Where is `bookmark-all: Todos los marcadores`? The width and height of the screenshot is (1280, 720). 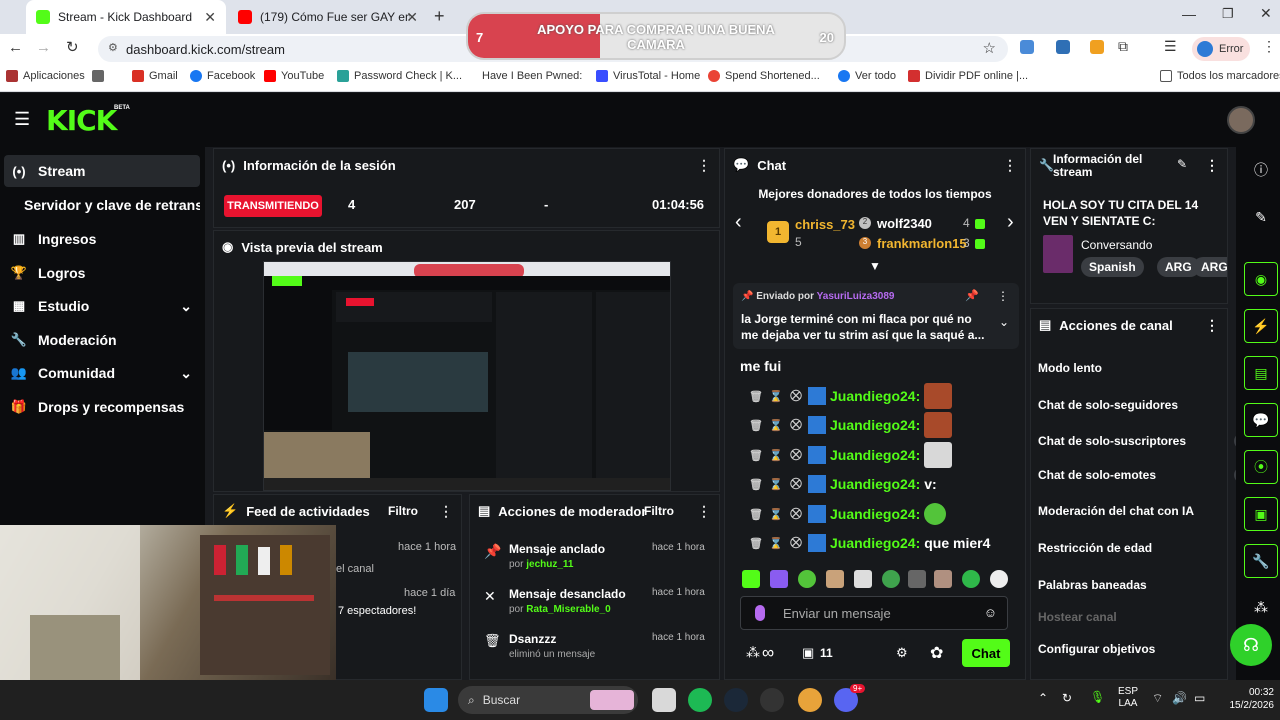
bookmark-all: Todos los marcadores is located at coordinates (1220, 76).